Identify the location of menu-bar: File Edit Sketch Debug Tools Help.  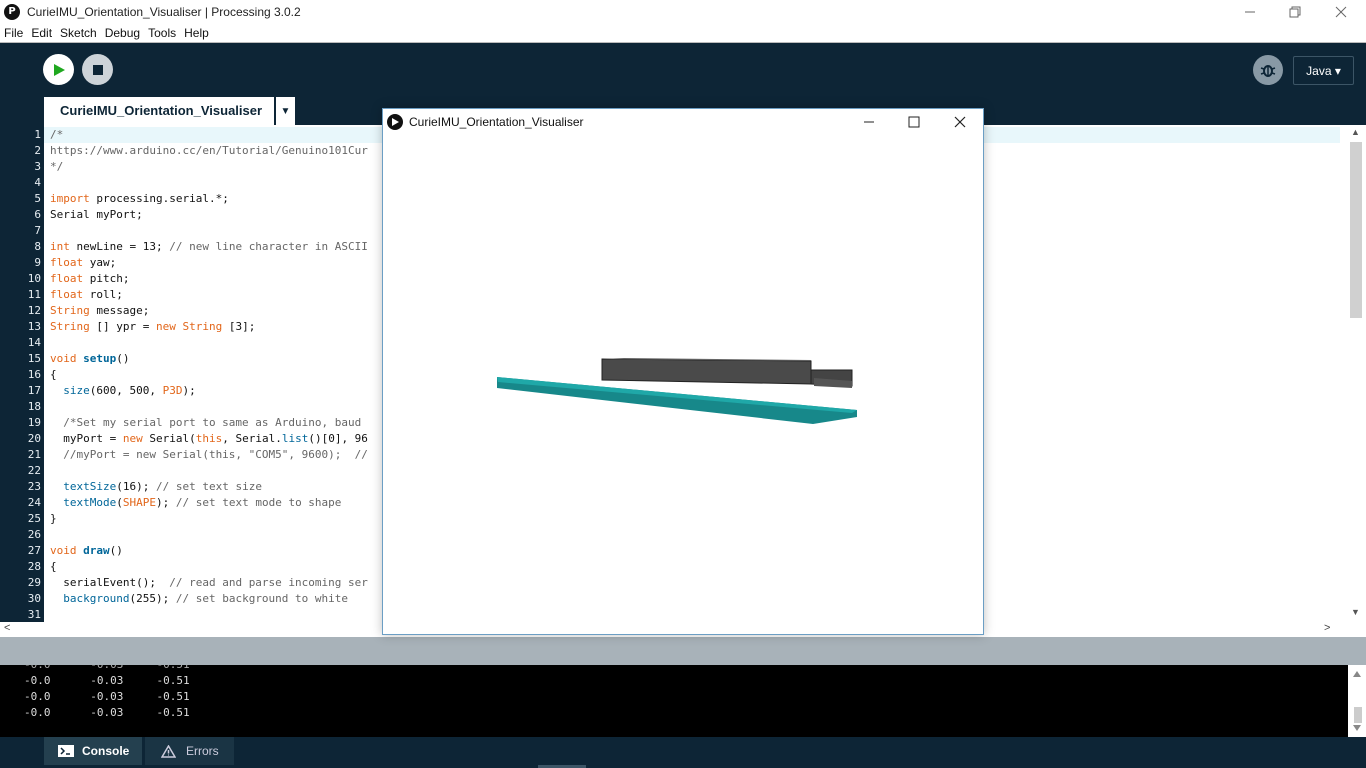
(683, 33).